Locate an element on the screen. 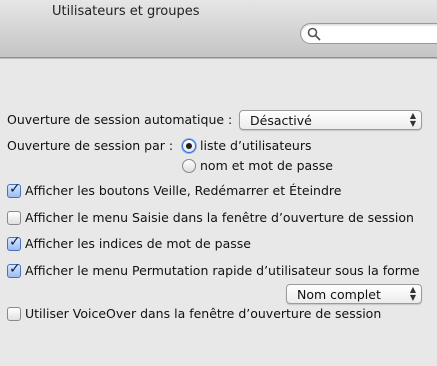 Image resolution: width=437 pixels, height=366 pixels. radio-list-users-label: liste d’utilisateurs is located at coordinates (256, 145).